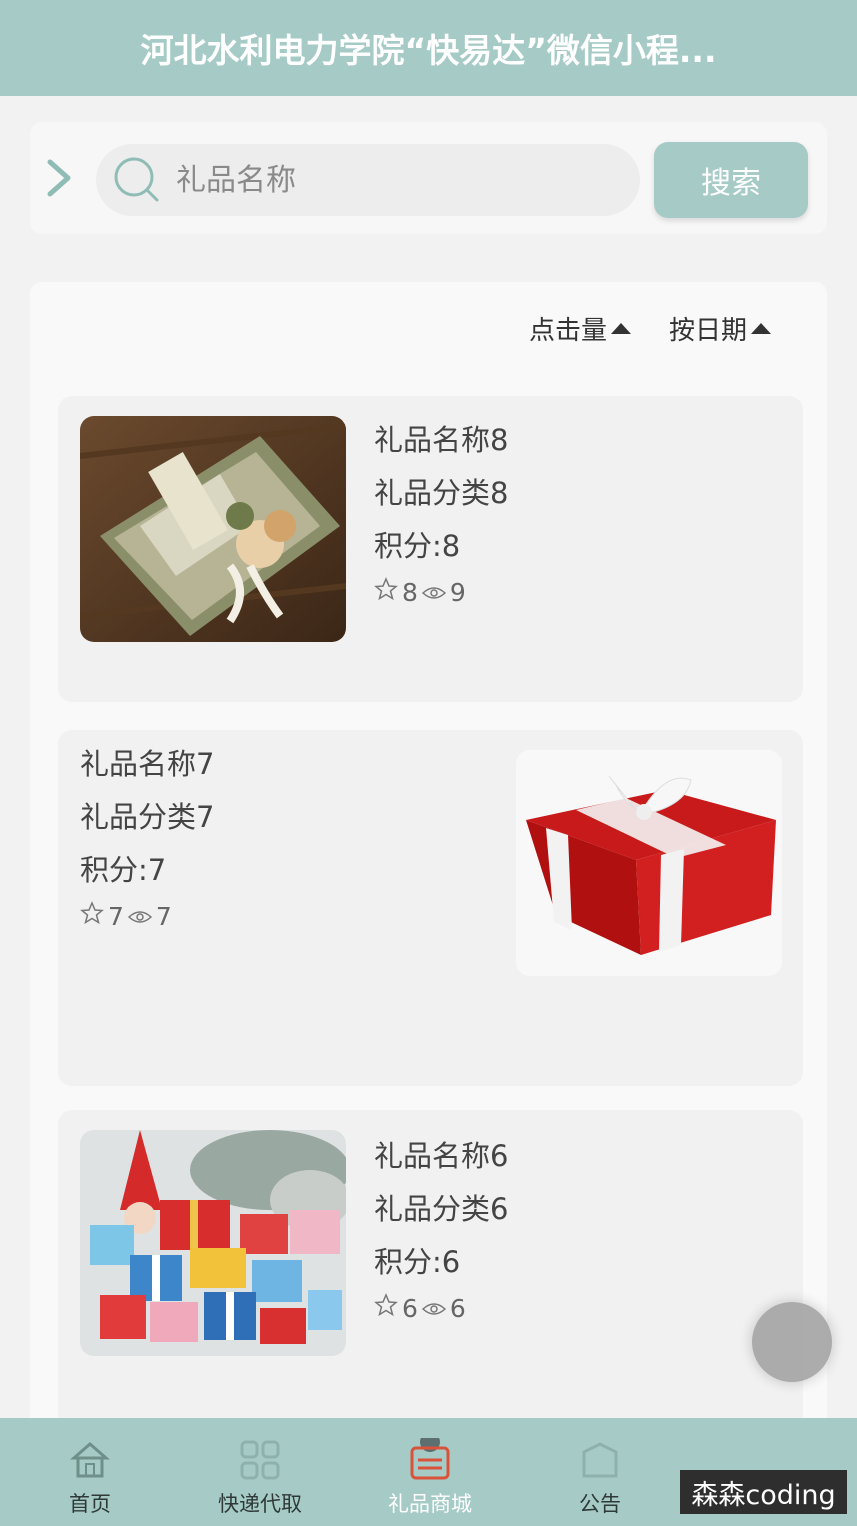  I want to click on gift-stats: 7 7, so click(147, 917).